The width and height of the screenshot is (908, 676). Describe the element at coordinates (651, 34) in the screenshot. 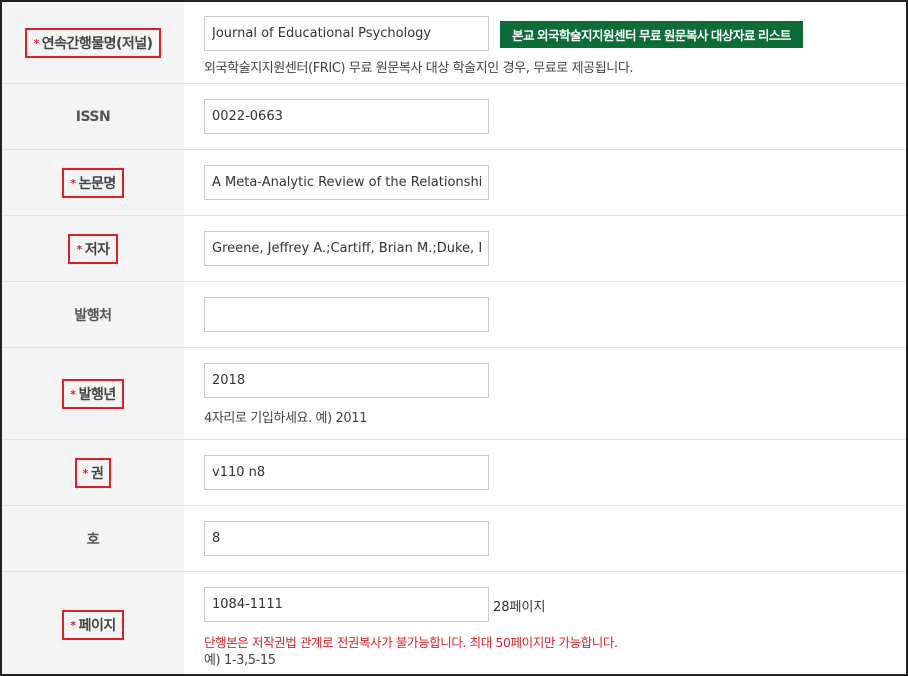

I see `fric-list-button: 본교 외국학술지지원센터 무료 원문복사 대상자료 리스트` at that location.